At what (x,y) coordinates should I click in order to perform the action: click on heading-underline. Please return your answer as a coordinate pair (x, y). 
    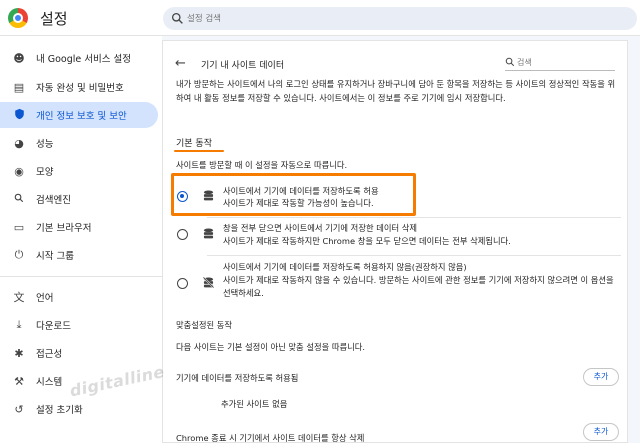
    Looking at the image, I should click on (199, 151).